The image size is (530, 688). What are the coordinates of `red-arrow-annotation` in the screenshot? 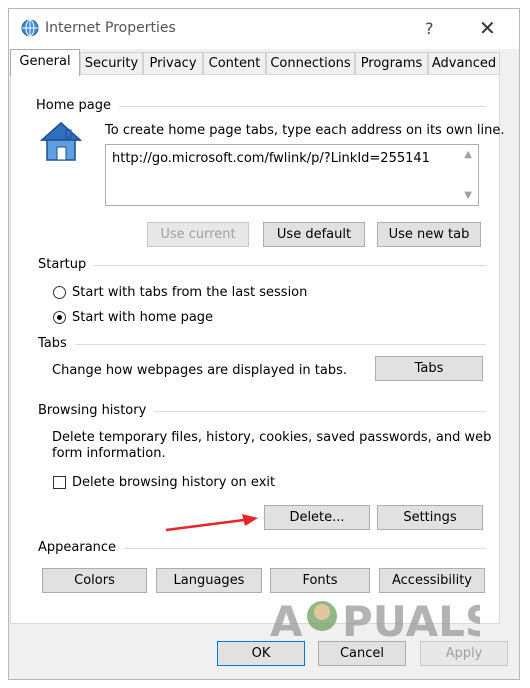 It's located at (211, 523).